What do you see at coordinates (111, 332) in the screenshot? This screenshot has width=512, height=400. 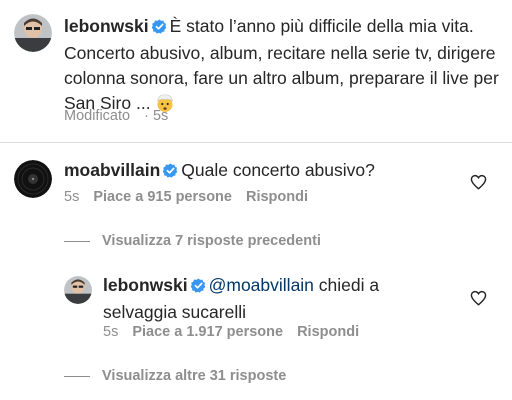 I see `reply-time: 5s` at bounding box center [111, 332].